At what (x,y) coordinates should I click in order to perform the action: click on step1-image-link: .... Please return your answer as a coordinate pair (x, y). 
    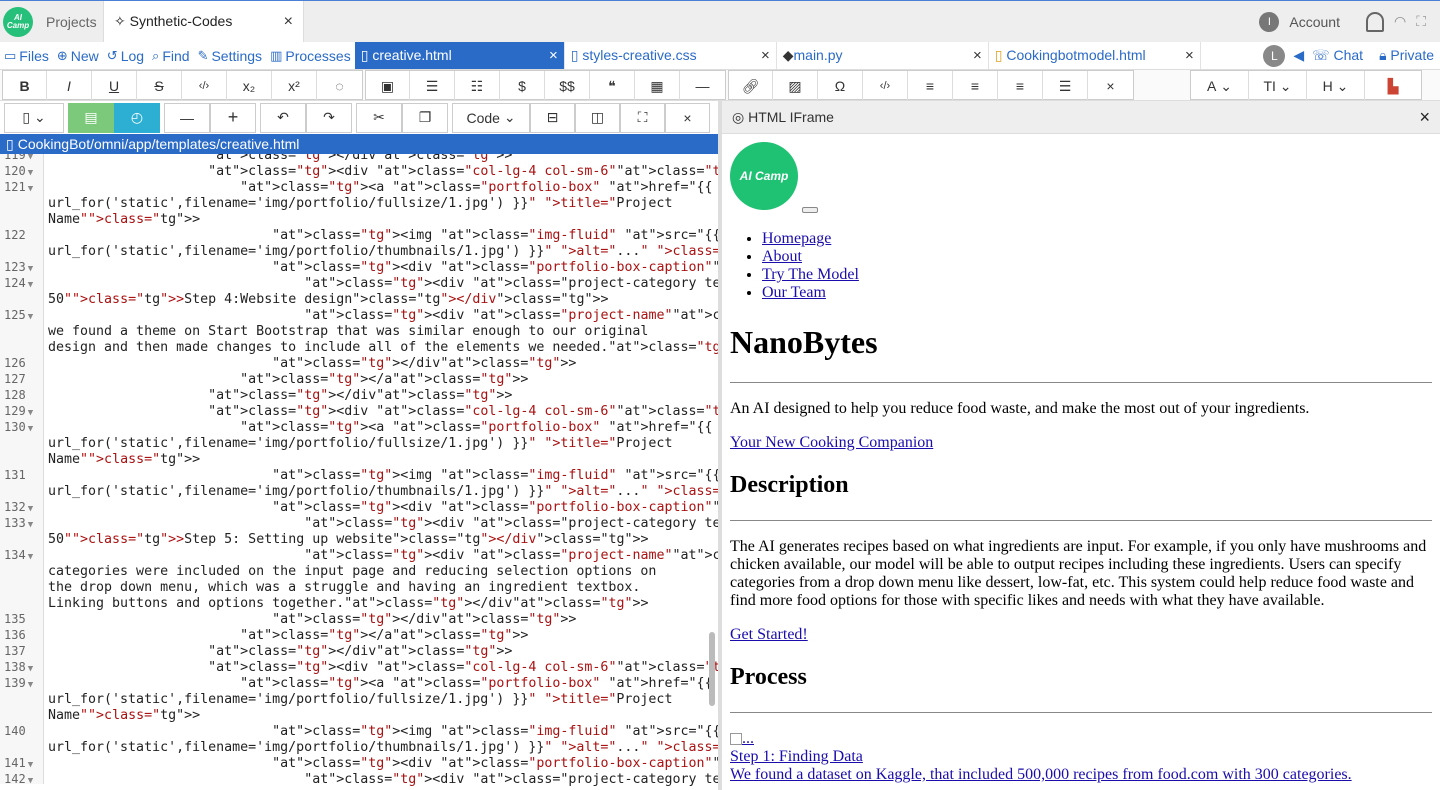
    Looking at the image, I should click on (742, 738).